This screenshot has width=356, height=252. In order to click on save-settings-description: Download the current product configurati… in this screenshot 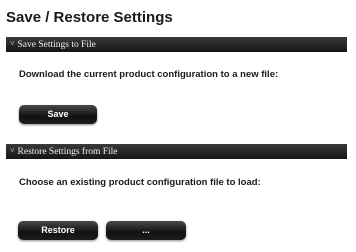, I will do `click(149, 74)`.